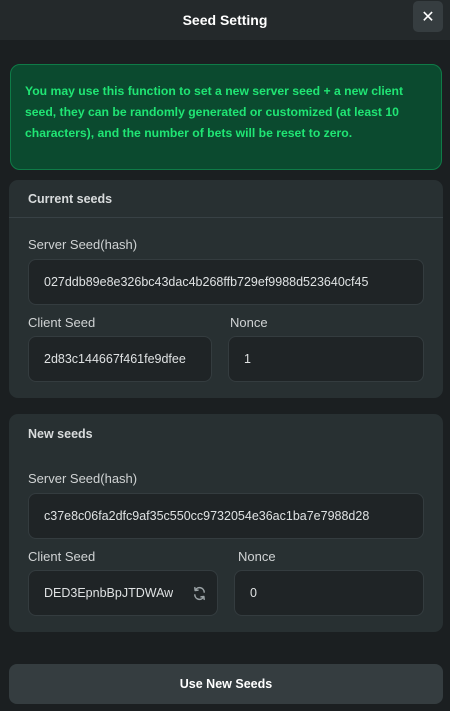 The height and width of the screenshot is (711, 450). Describe the element at coordinates (109, 593) in the screenshot. I see `new-client-seed-value: DED3EpnbBpJTDWAw` at that location.